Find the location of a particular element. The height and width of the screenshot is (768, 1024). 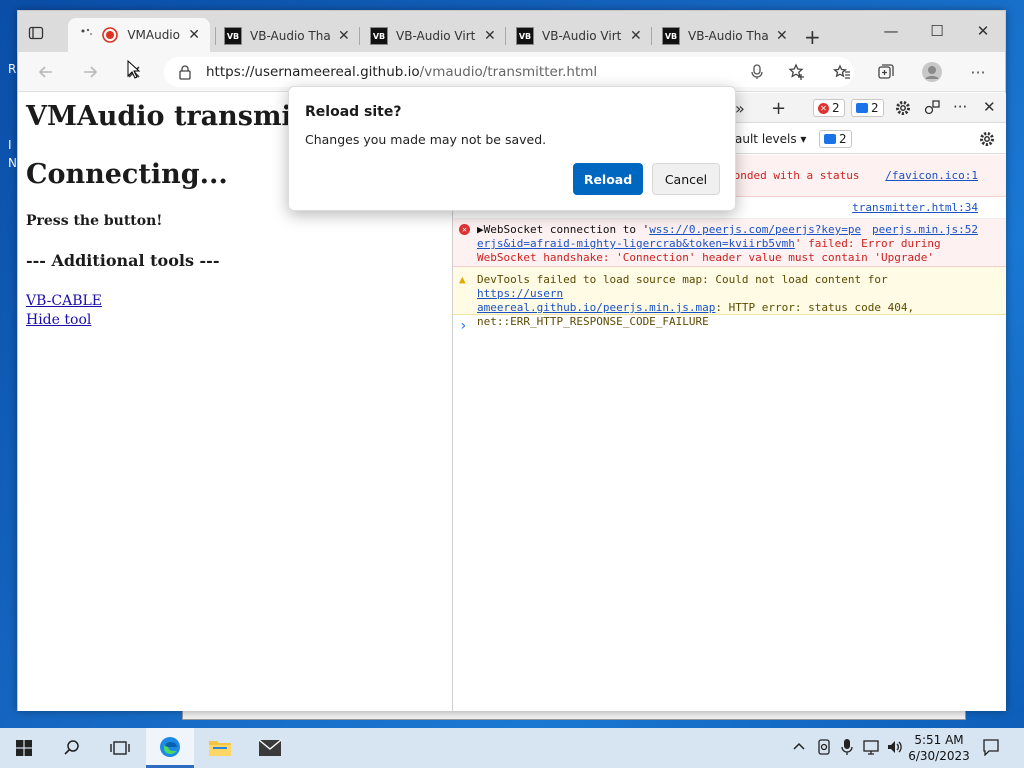

devtools-settings-icon is located at coordinates (903, 108).